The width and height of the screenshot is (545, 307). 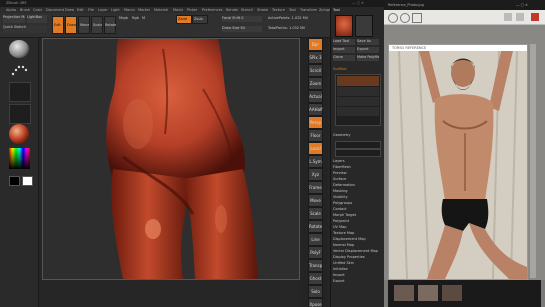 What do you see at coordinates (357, 135) in the screenshot?
I see `geometry-section: Geometry` at bounding box center [357, 135].